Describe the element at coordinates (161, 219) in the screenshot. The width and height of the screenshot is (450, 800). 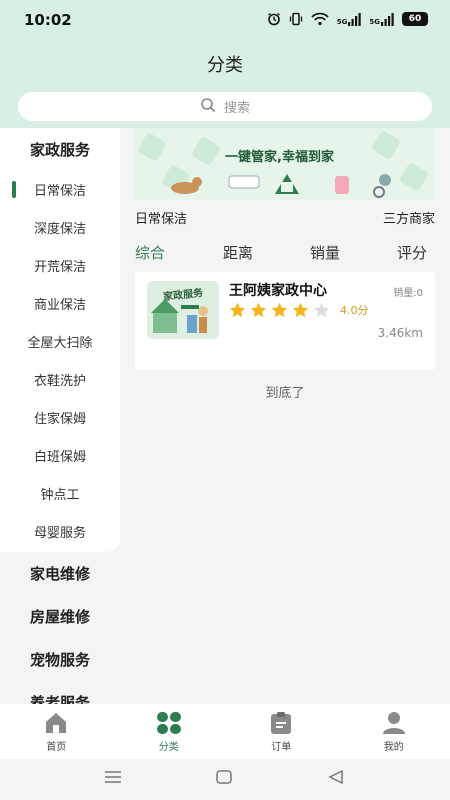
I see `current-subcategory-label: 日常保洁` at that location.